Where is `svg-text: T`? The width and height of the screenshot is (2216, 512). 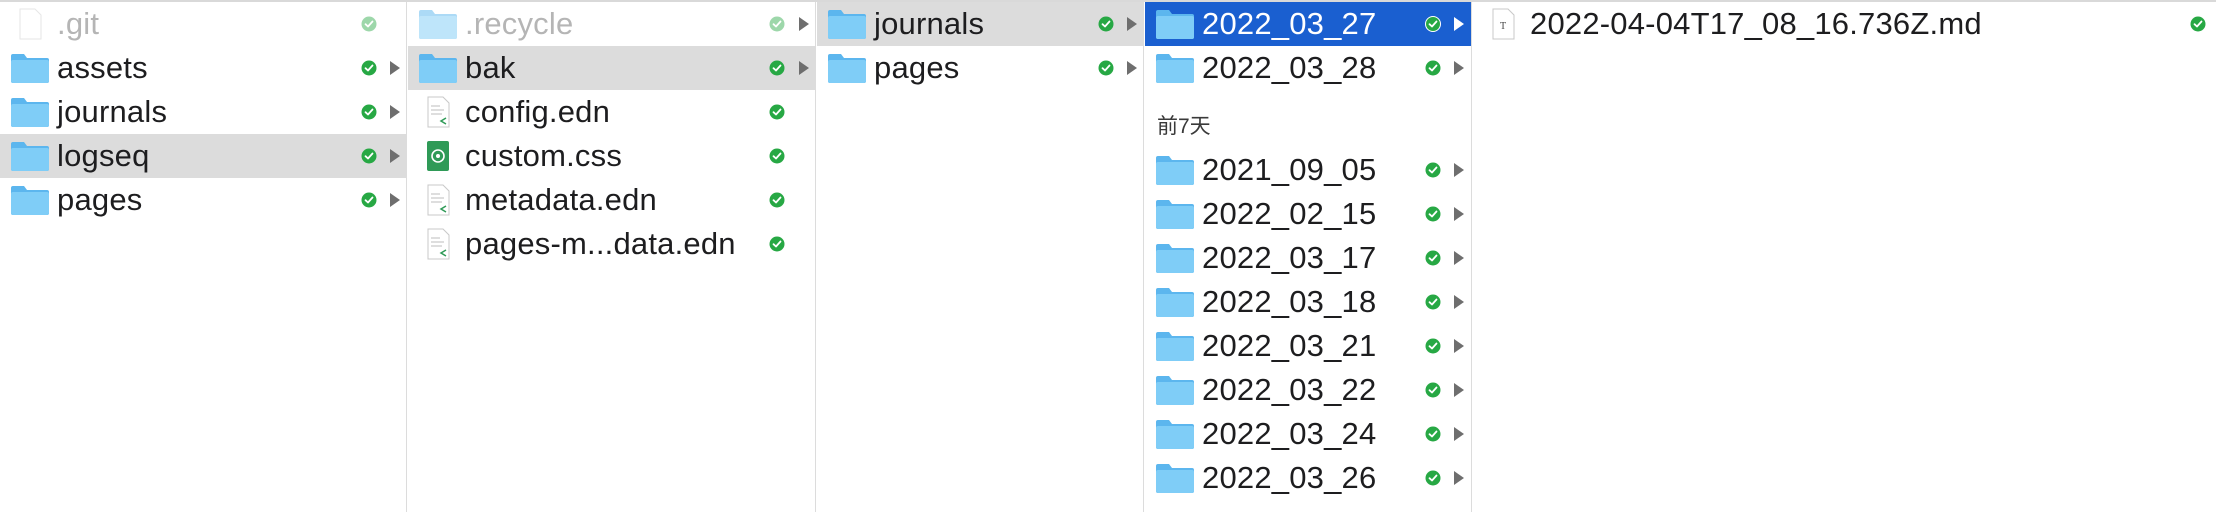 svg-text: T is located at coordinates (1503, 26).